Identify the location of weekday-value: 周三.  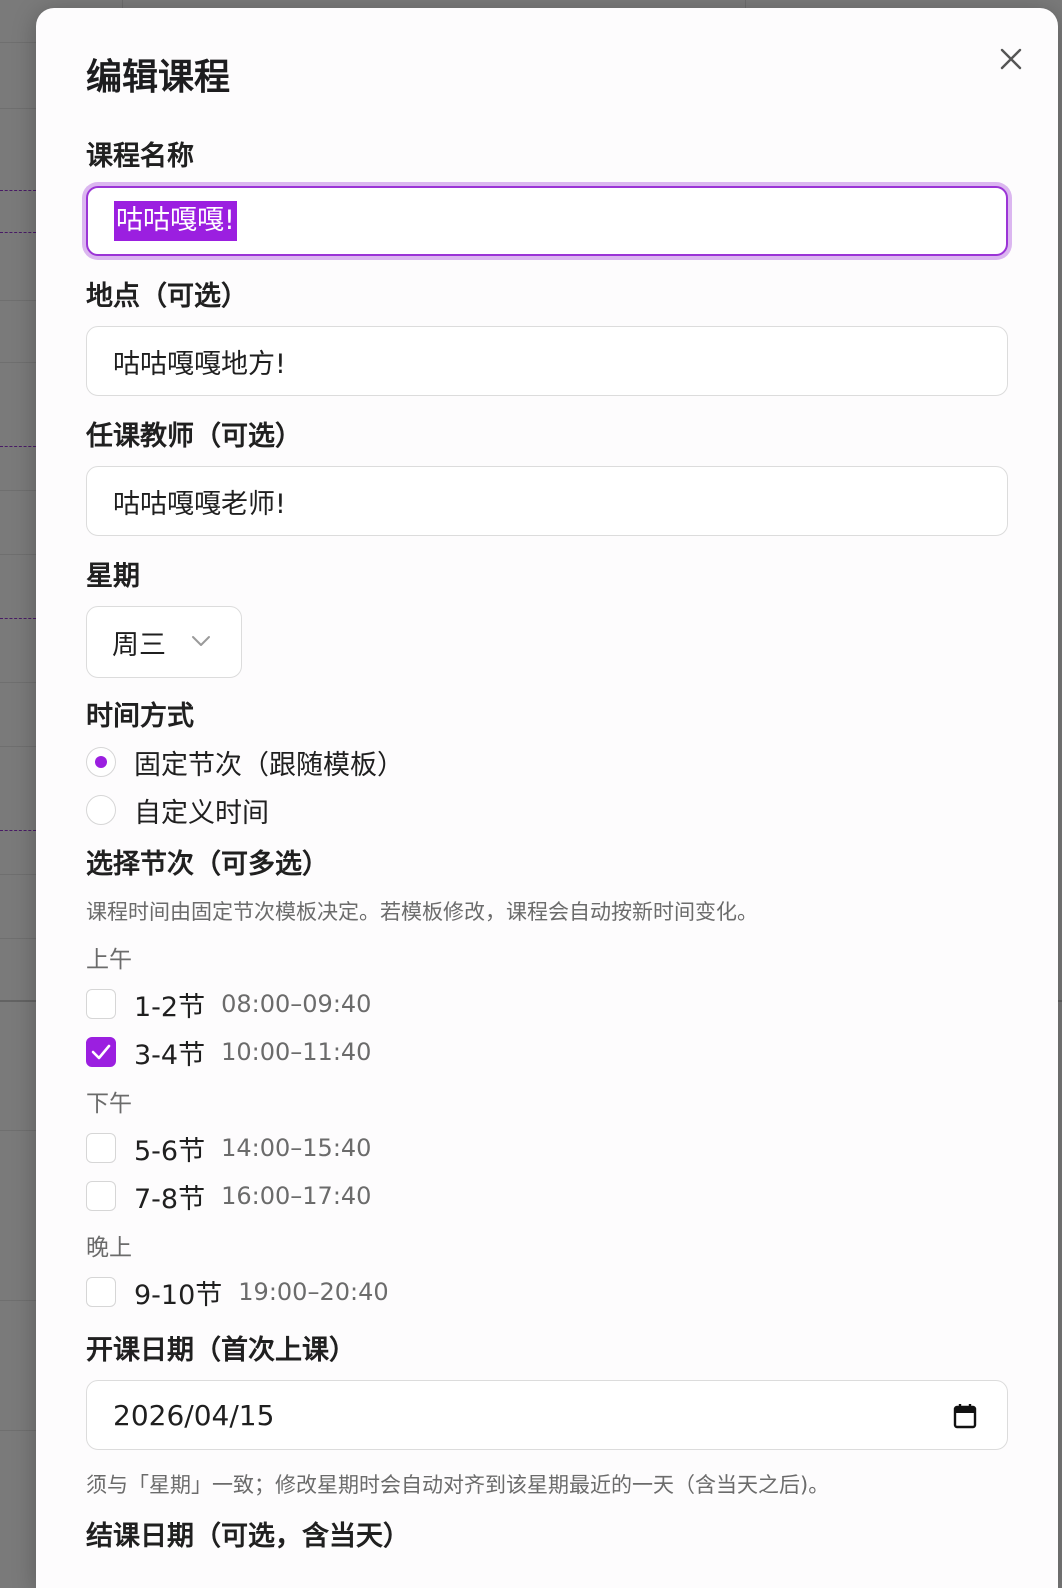
(139, 645).